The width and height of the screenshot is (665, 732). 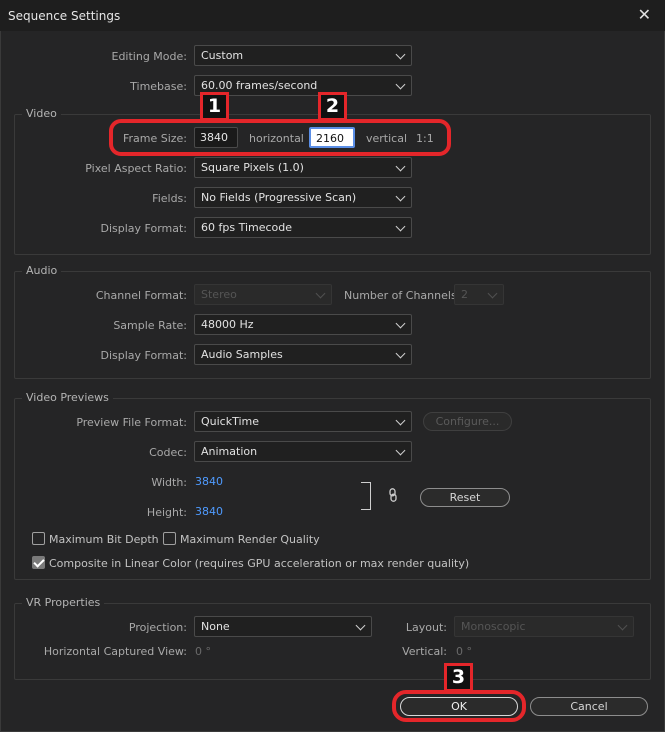 I want to click on max-bit-depth-label: Maximum Bit Depth, so click(x=104, y=539).